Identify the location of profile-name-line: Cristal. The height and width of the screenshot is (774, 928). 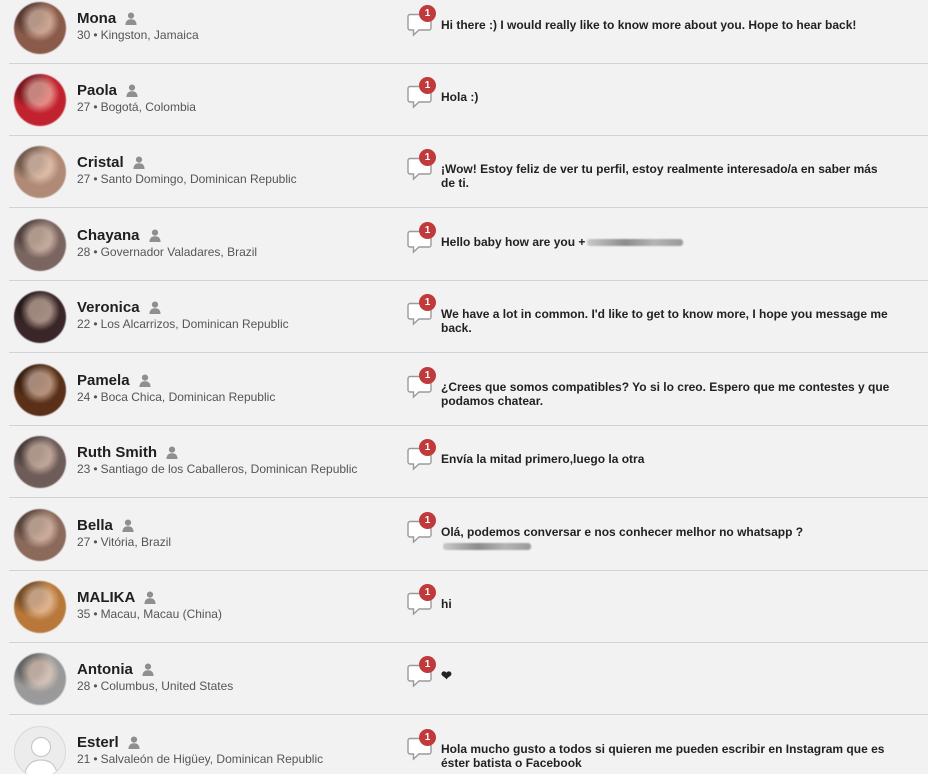
(111, 162).